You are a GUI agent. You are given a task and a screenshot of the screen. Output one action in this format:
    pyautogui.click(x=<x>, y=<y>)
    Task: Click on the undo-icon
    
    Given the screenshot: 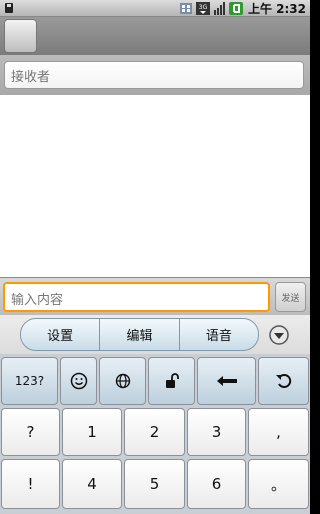 What is the action you would take?
    pyautogui.click(x=283, y=381)
    